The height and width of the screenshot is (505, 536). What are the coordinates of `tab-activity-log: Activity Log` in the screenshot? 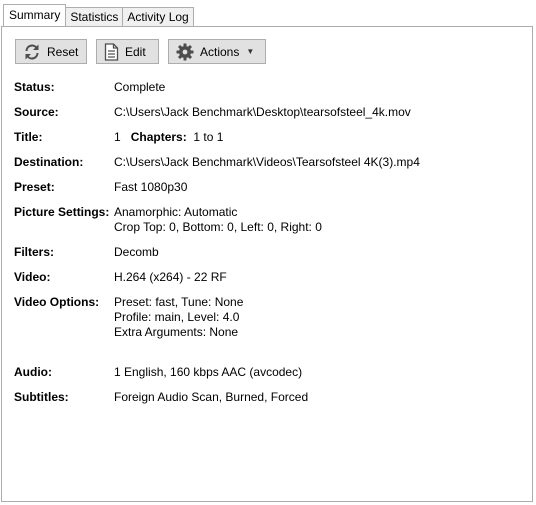 It's located at (158, 16).